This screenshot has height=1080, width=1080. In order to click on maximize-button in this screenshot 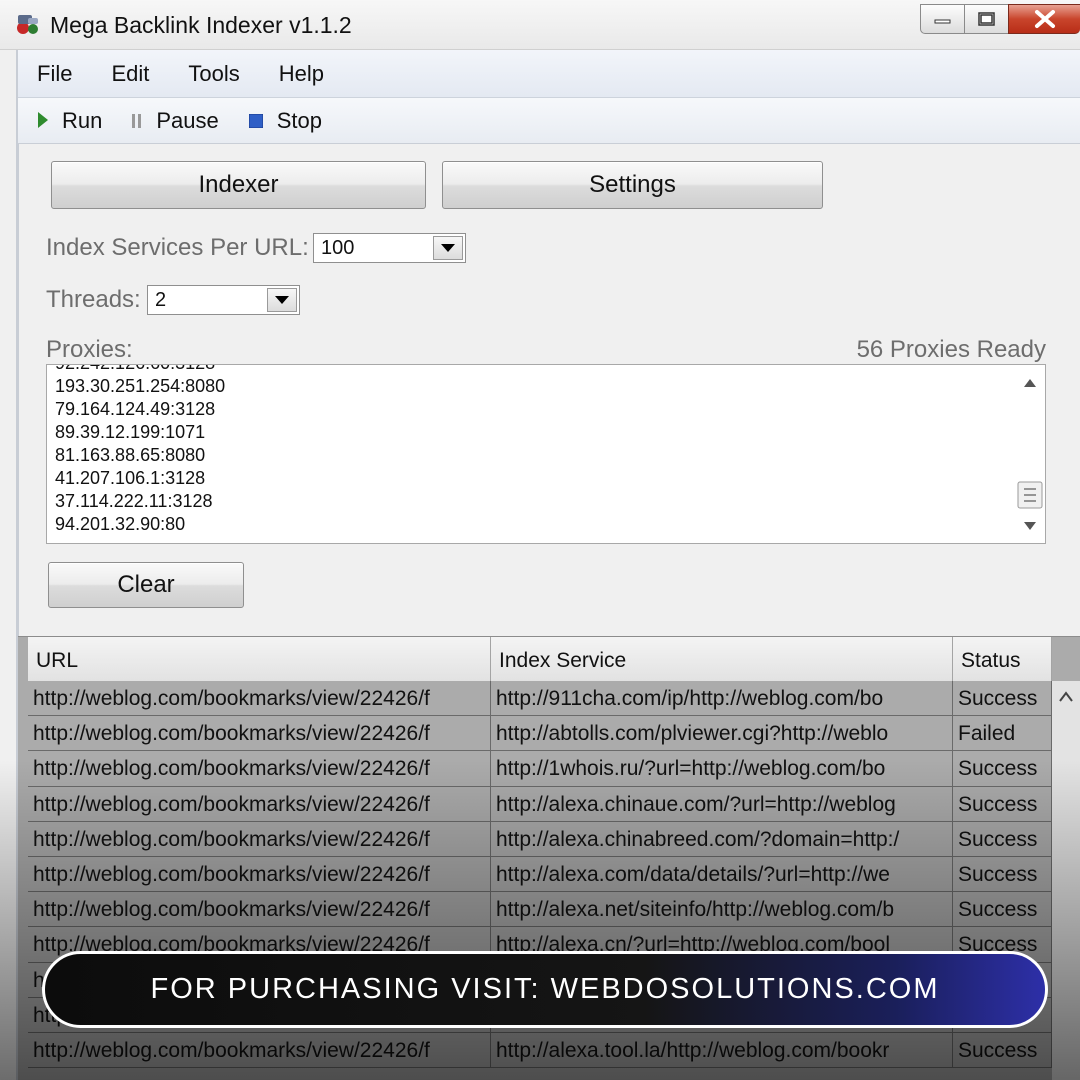, I will do `click(986, 19)`.